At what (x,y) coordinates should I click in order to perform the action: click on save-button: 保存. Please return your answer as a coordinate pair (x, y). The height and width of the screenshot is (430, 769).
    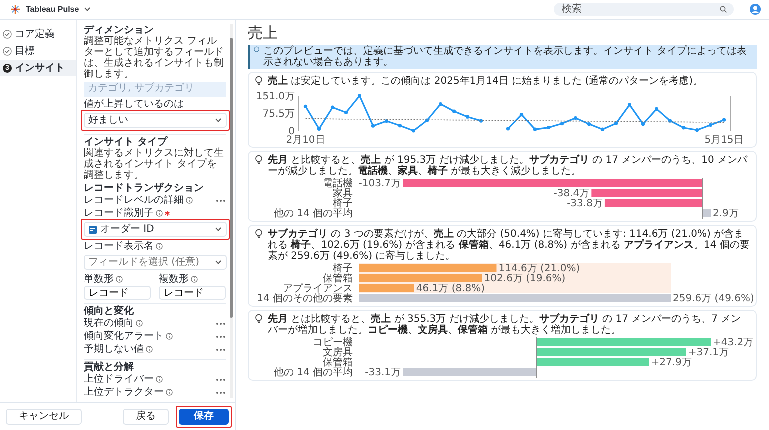
    Looking at the image, I should click on (204, 416).